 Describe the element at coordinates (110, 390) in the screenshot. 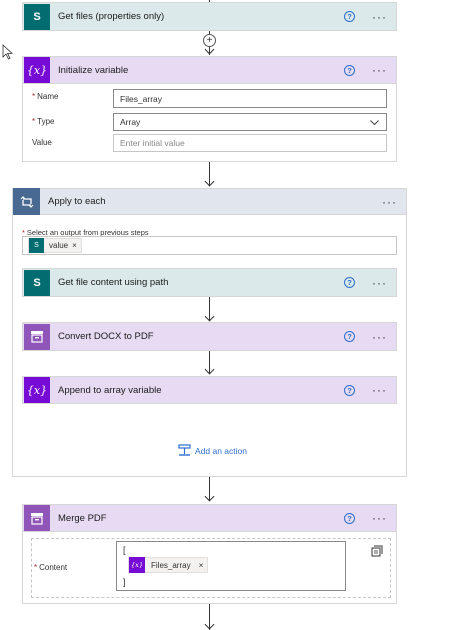

I see `action-title: Append to array variable` at that location.